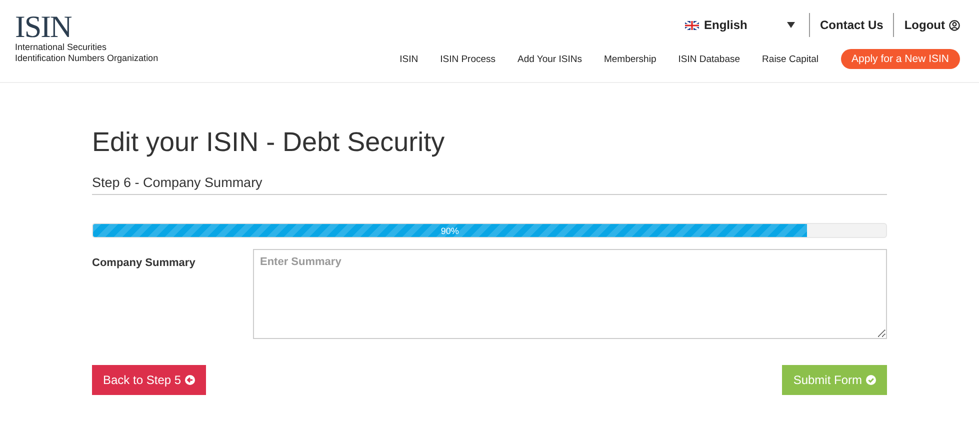  I want to click on organization-name: Identification Numbers Organization, so click(86, 58).